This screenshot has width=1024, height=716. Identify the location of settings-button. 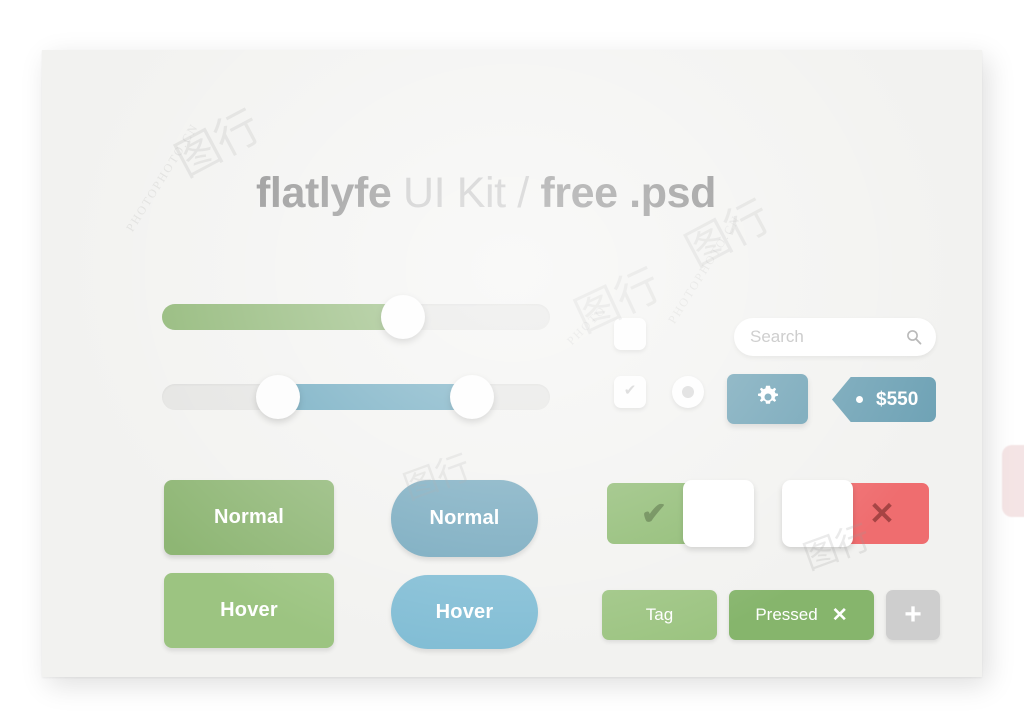
(767, 399).